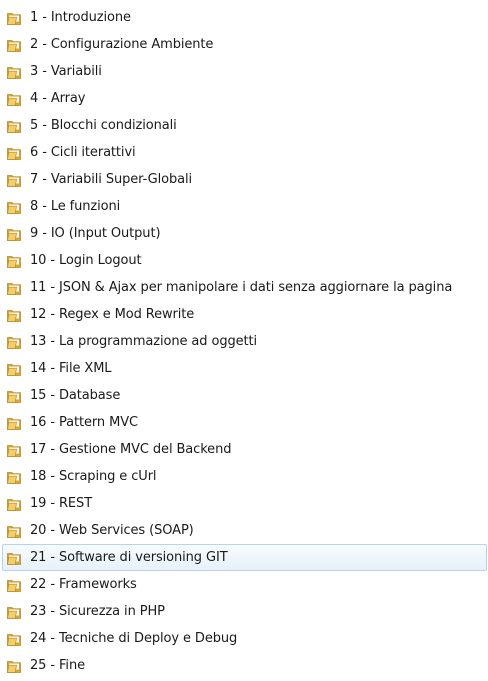 The height and width of the screenshot is (681, 488). What do you see at coordinates (244, 260) in the screenshot?
I see `folder-item: 10 - Login Logout` at bounding box center [244, 260].